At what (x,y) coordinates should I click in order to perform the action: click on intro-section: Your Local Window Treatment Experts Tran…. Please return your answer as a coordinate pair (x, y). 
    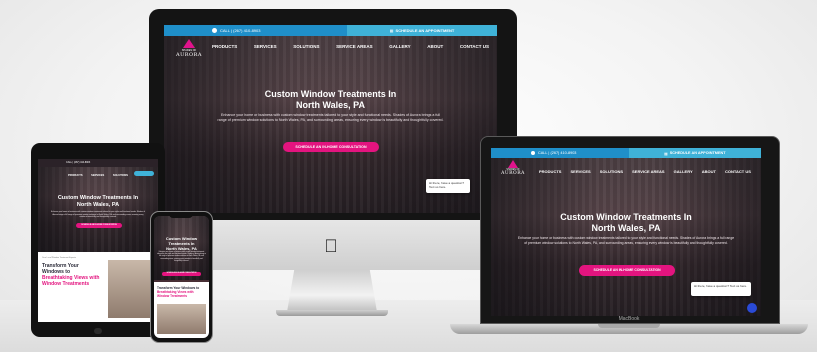
    Looking at the image, I should click on (98, 287).